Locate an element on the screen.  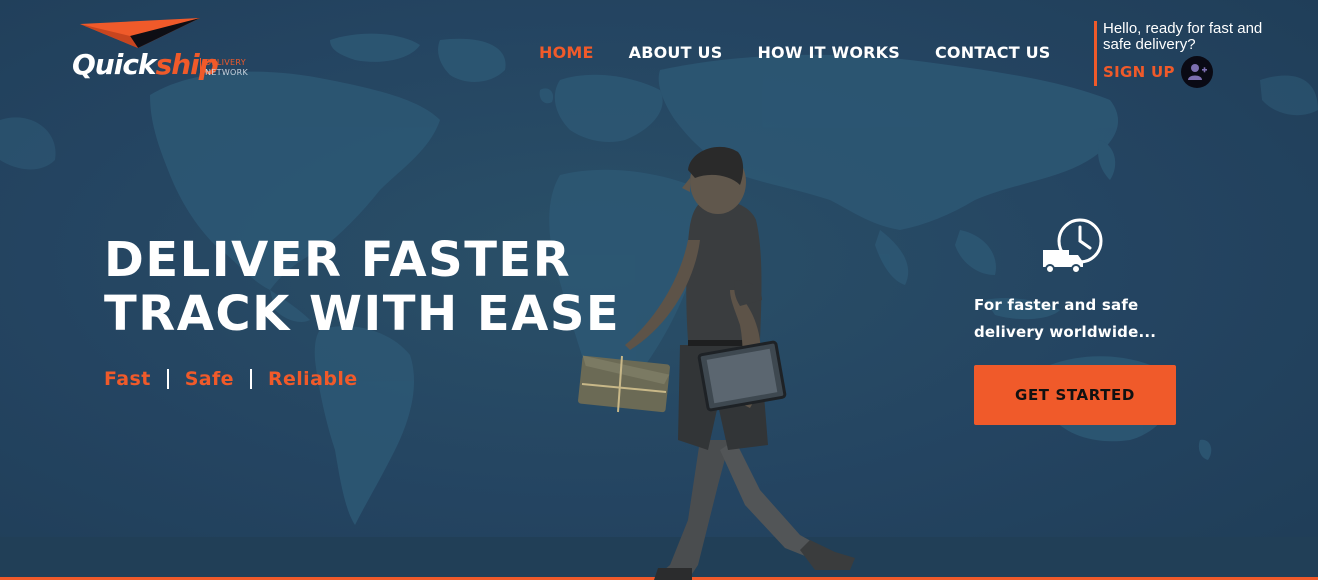
nav-contact-us: CONTACT US is located at coordinates (993, 52).